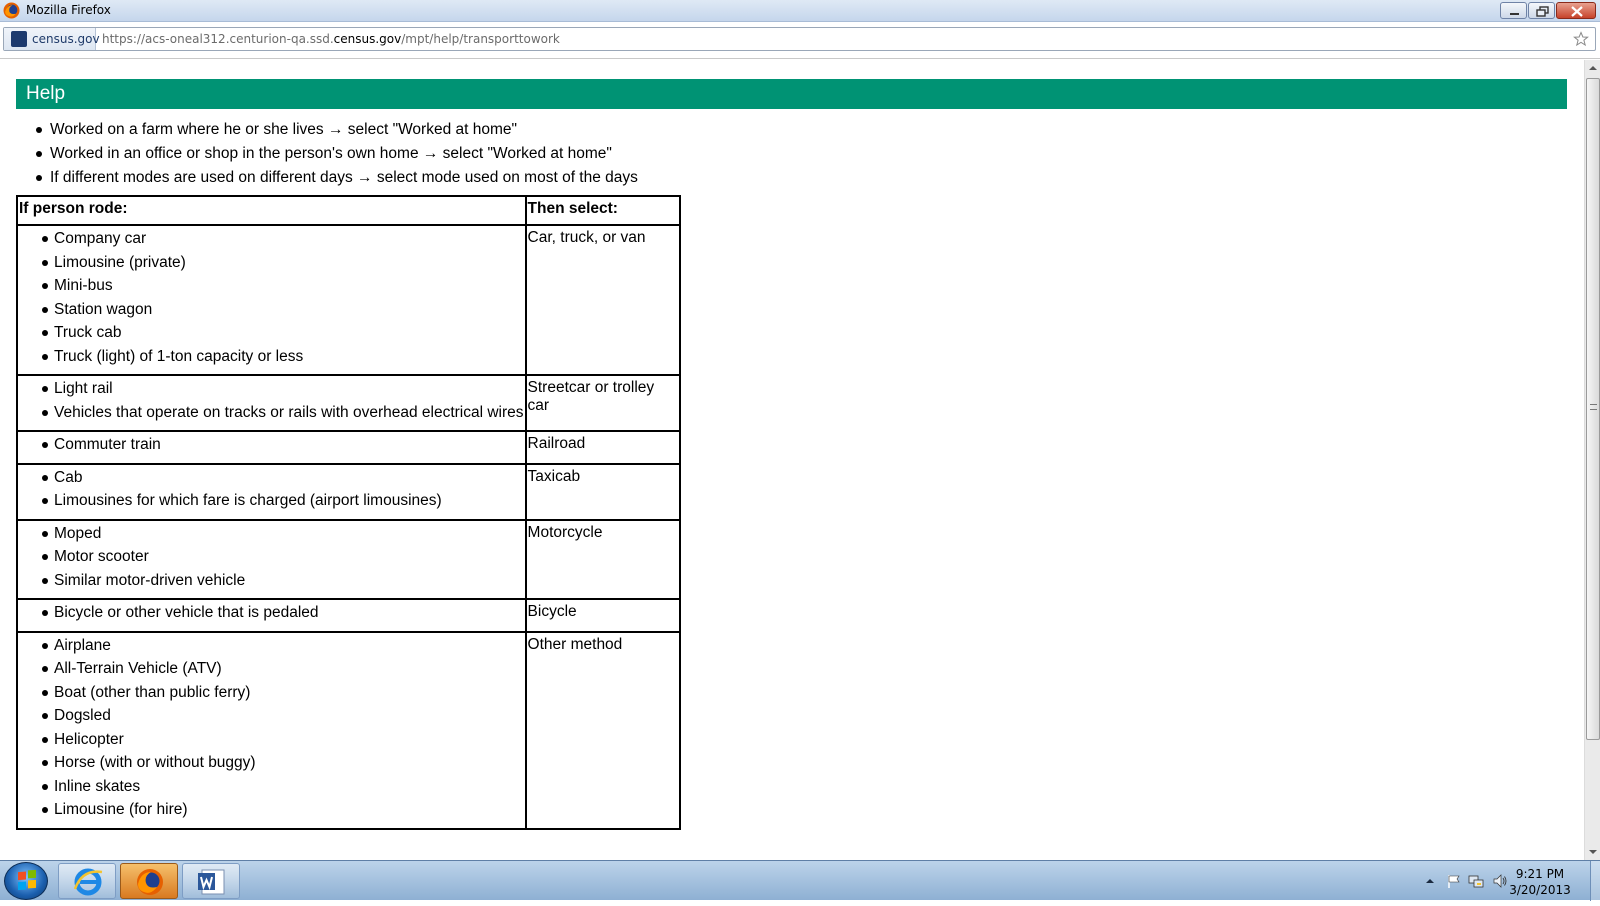  What do you see at coordinates (1592, 852) in the screenshot?
I see `scroll-down-arrow-icon` at bounding box center [1592, 852].